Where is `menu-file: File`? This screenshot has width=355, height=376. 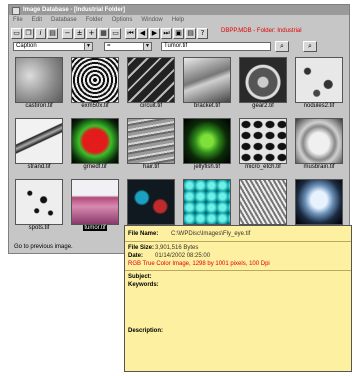
menu-file: File is located at coordinates (18, 20).